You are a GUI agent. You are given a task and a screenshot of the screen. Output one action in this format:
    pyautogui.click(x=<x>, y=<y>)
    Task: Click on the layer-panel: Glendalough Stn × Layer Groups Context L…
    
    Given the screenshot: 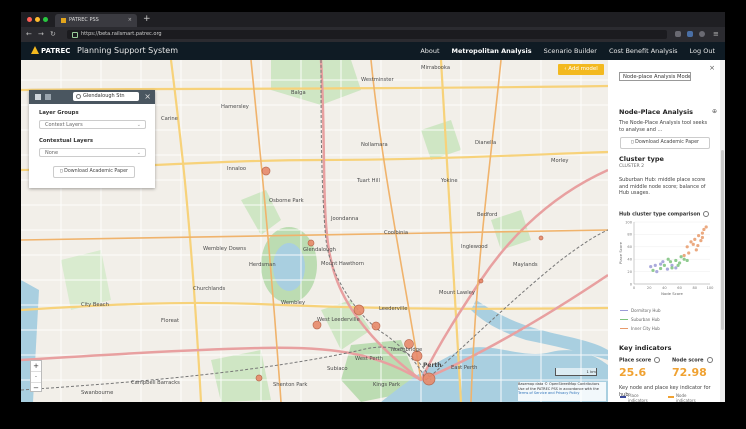 What is the action you would take?
    pyautogui.click(x=92, y=139)
    